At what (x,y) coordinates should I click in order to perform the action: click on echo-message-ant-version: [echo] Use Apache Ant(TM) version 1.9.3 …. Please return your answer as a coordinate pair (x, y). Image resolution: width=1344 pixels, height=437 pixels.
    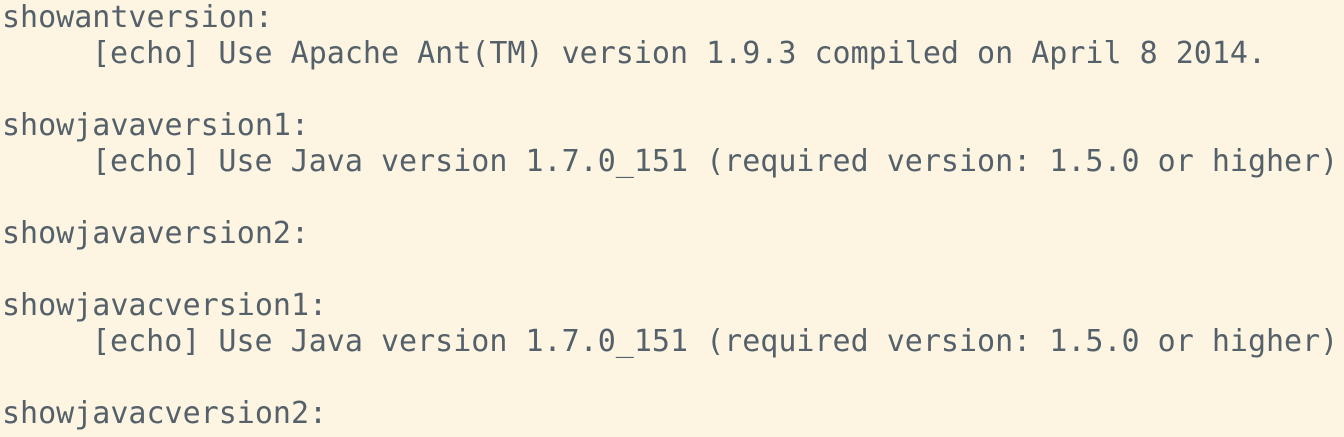
    Looking at the image, I should click on (679, 53).